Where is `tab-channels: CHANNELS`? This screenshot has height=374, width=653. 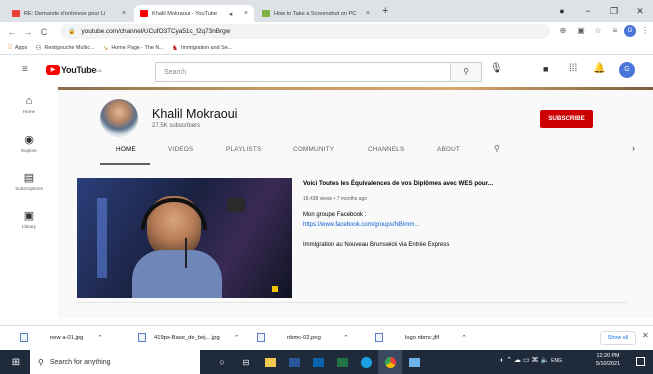 tab-channels: CHANNELS is located at coordinates (386, 149).